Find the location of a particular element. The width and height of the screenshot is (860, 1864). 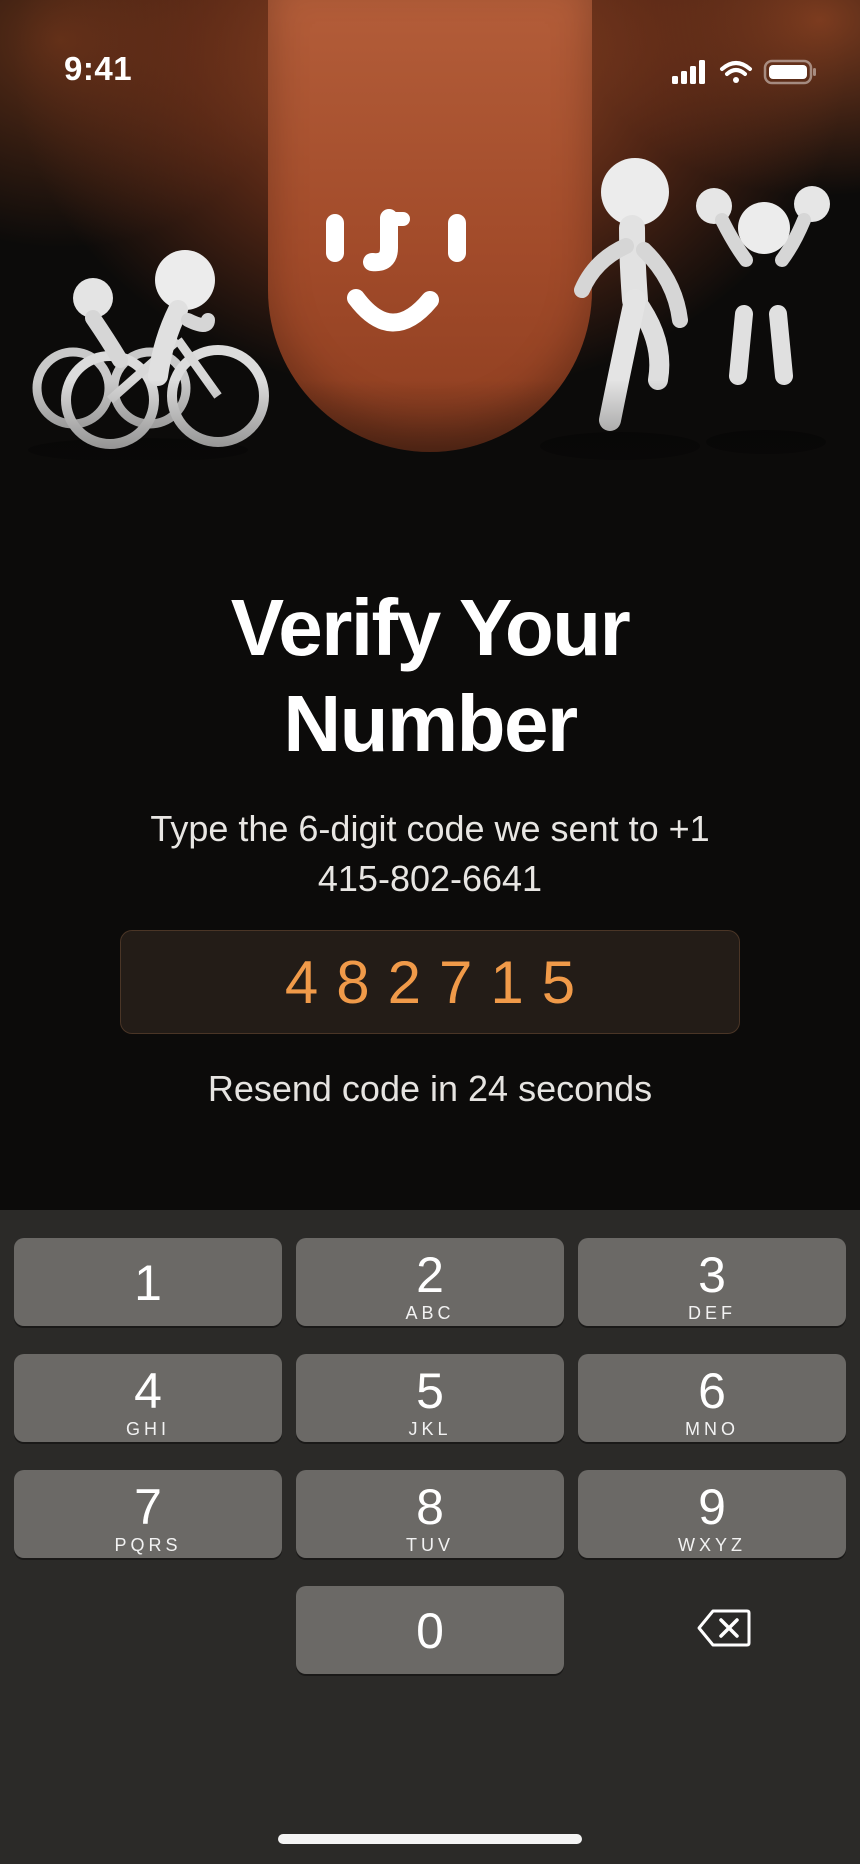

battery-icon is located at coordinates (789, 72).